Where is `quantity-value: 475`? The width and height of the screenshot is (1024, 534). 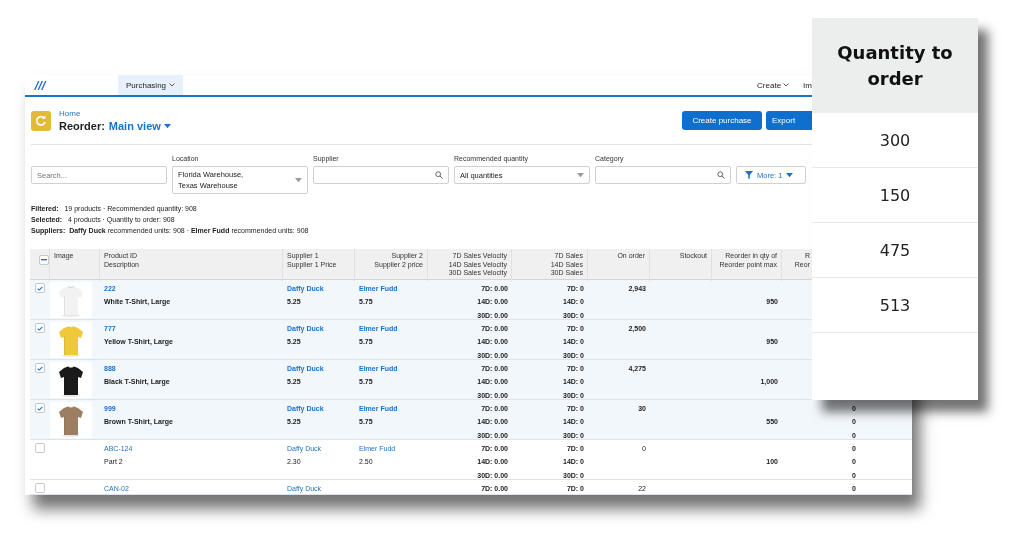 quantity-value: 475 is located at coordinates (895, 250).